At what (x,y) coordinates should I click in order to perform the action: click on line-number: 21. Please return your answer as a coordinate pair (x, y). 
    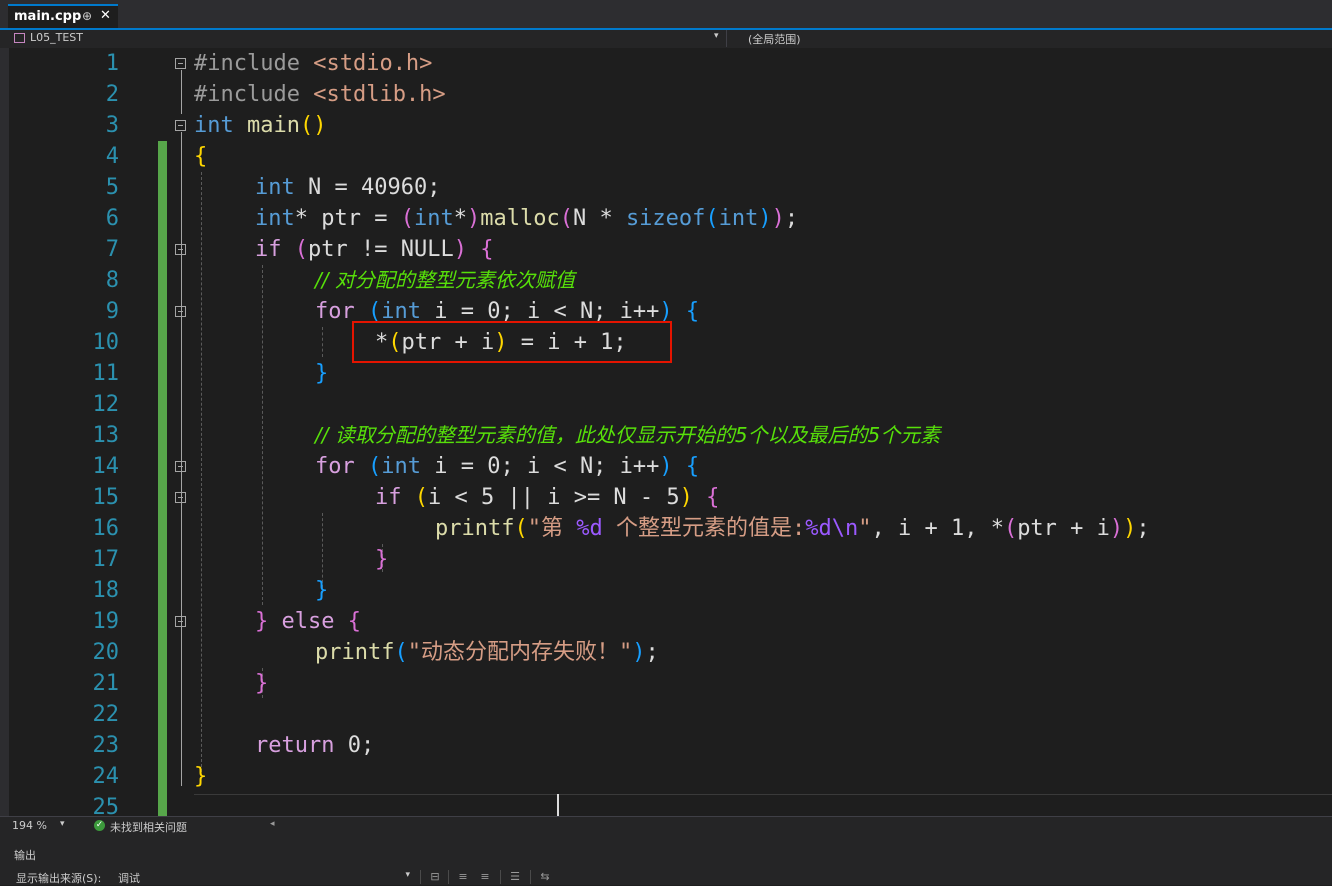
    Looking at the image, I should click on (106, 683).